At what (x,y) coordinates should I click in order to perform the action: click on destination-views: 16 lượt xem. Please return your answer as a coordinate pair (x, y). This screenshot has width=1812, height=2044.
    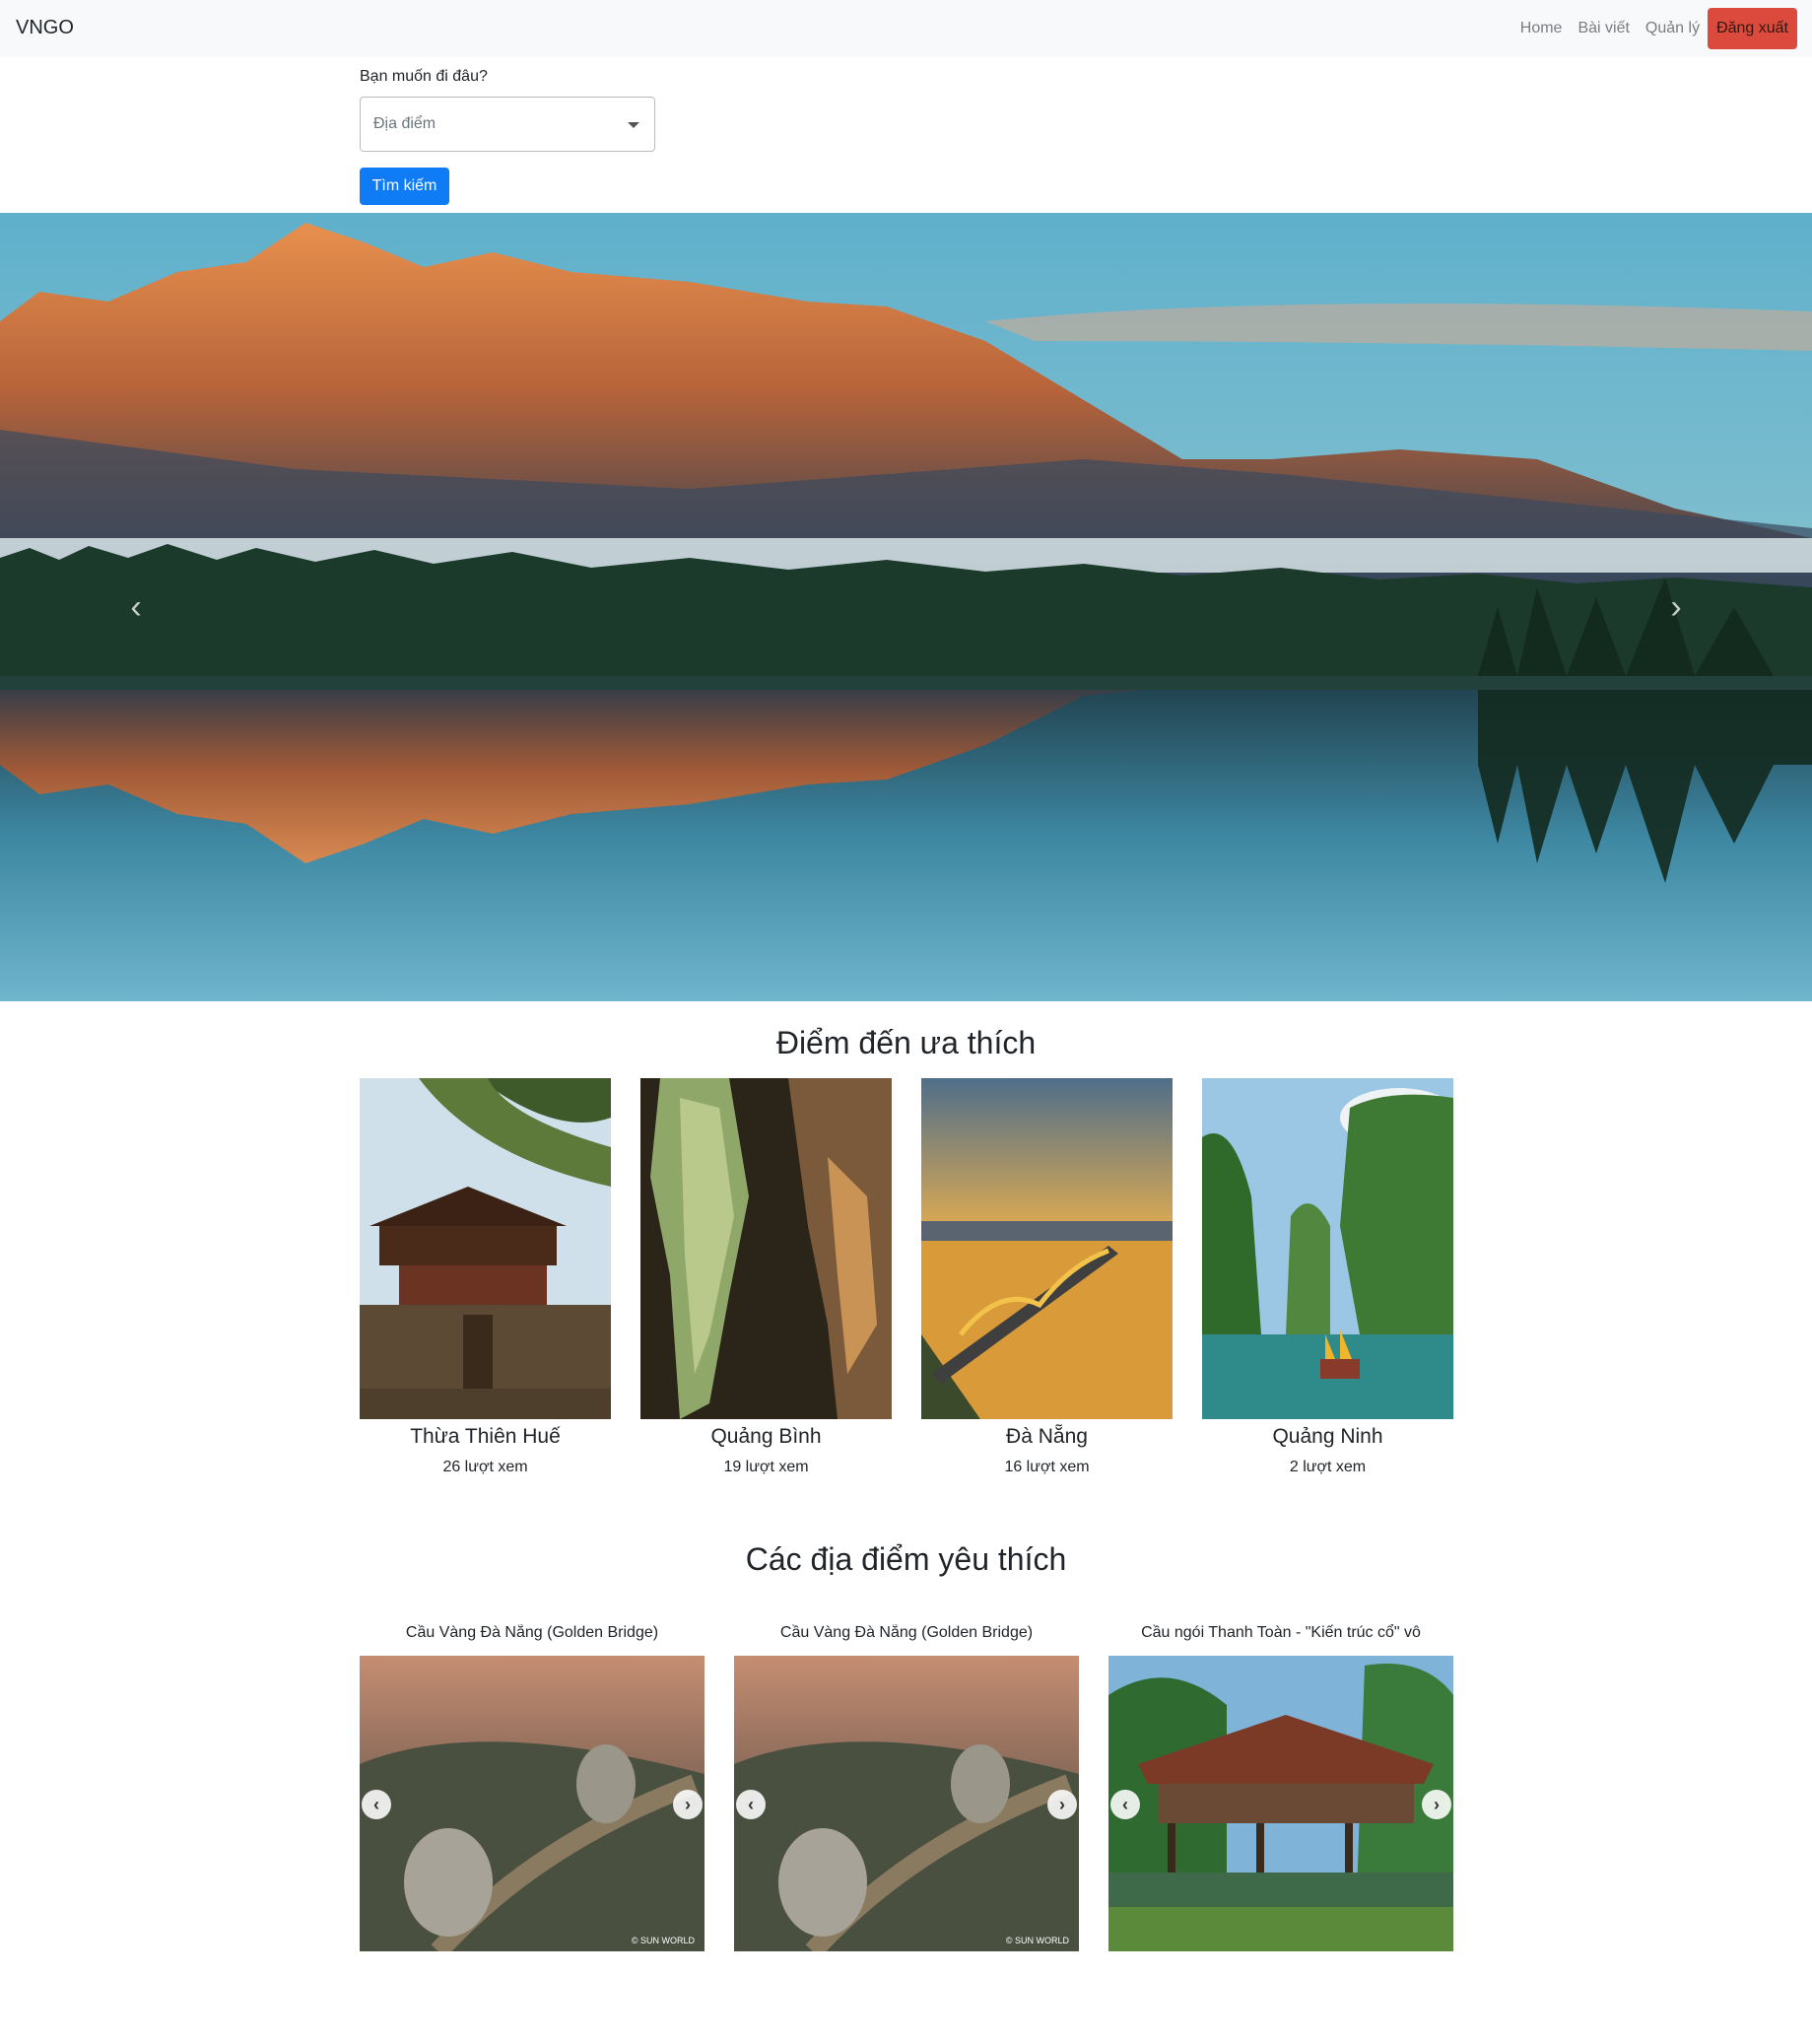
    Looking at the image, I should click on (1047, 1467).